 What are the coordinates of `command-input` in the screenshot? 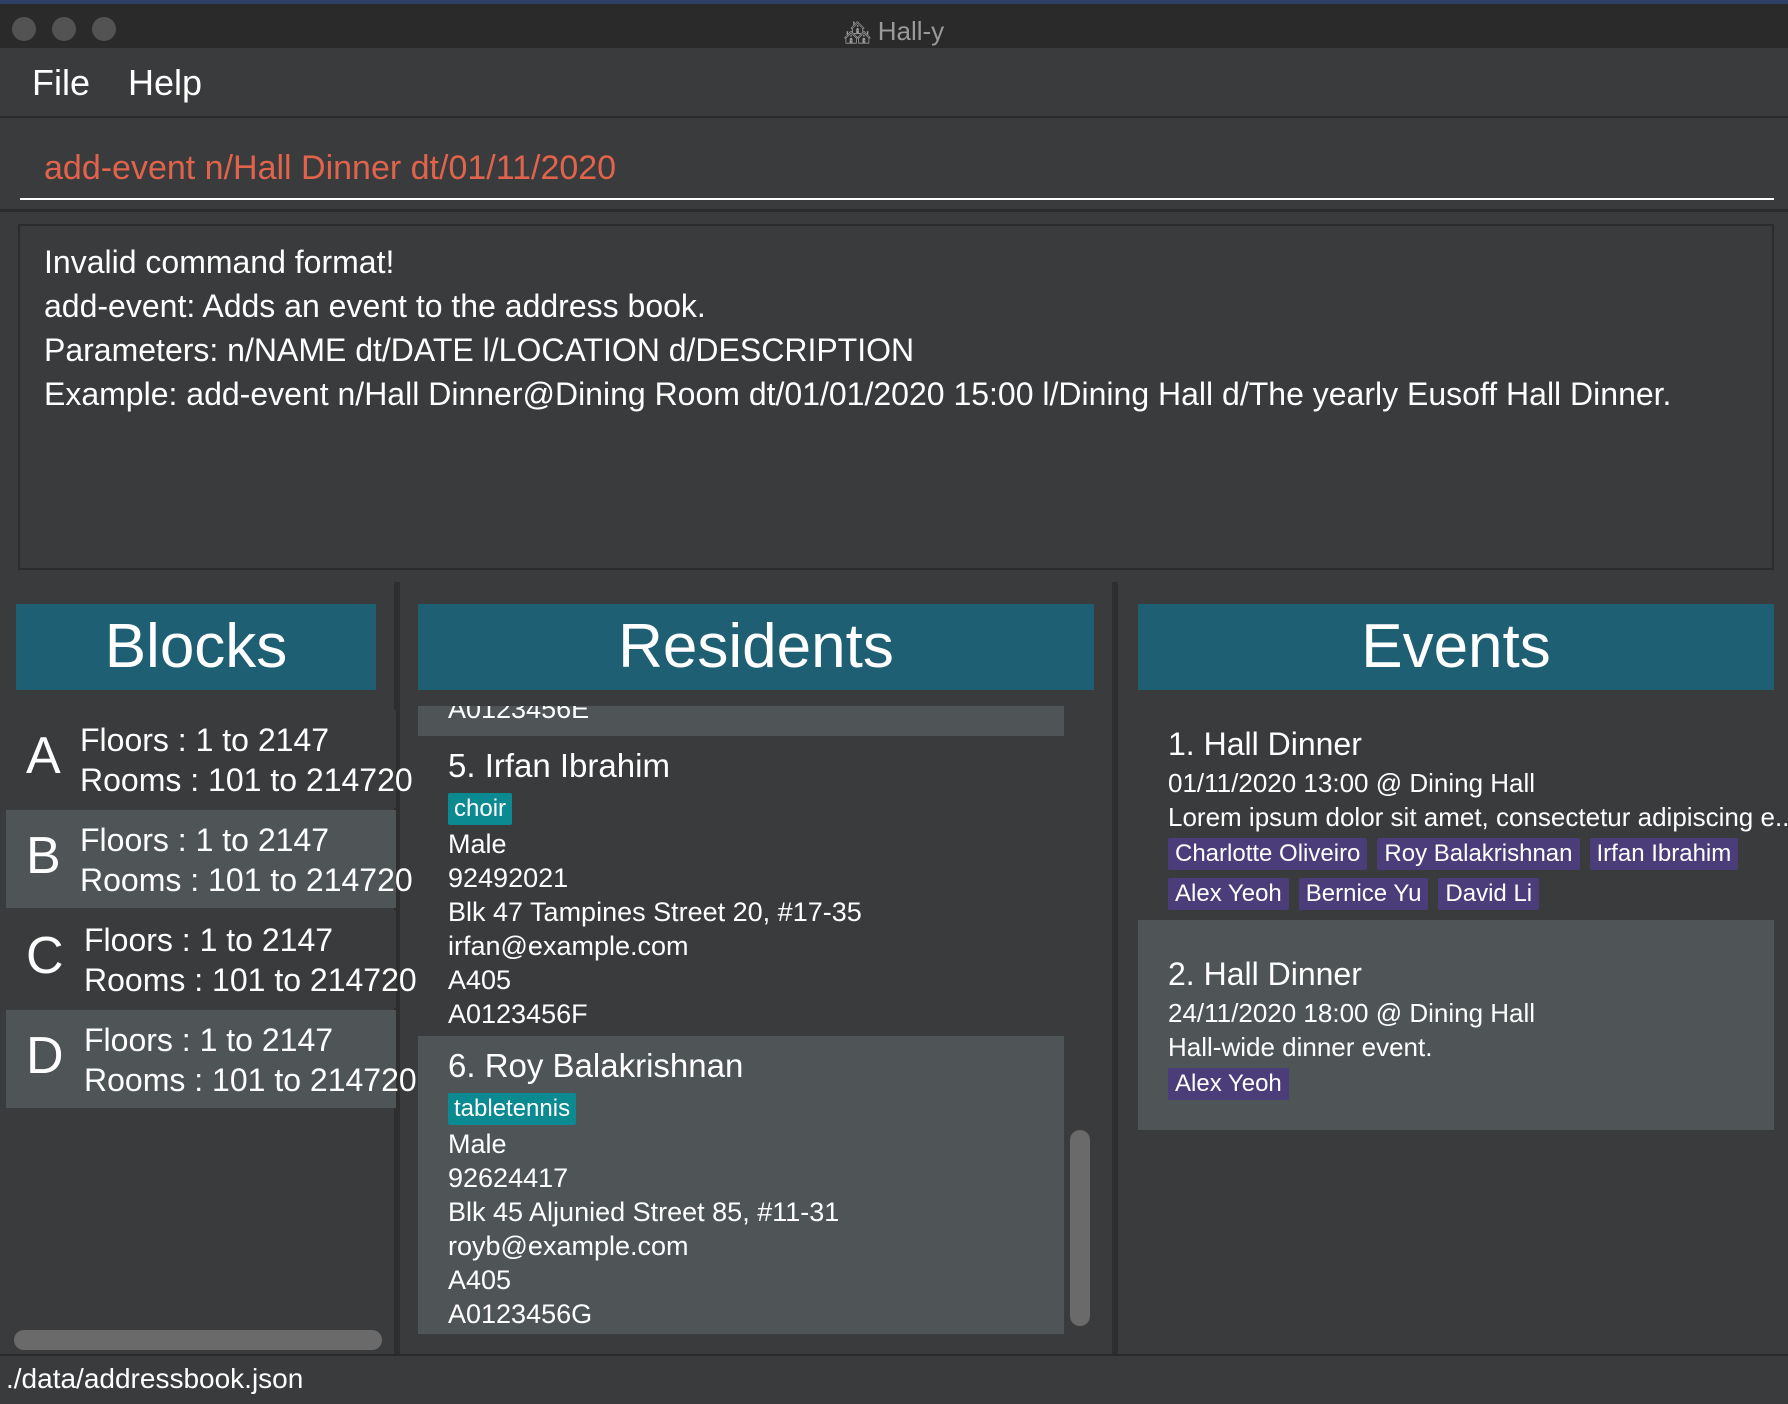 It's located at (897, 169).